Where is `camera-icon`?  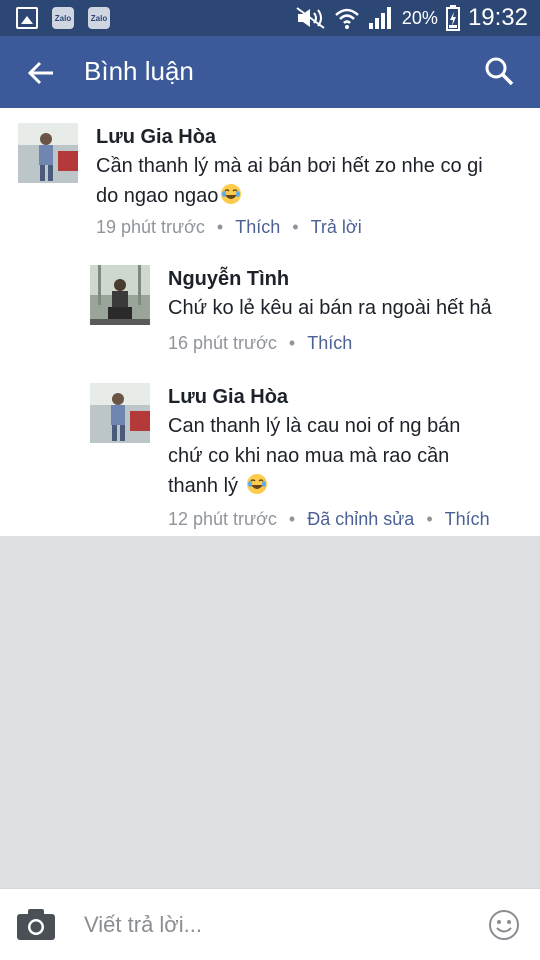
camera-icon is located at coordinates (36, 924).